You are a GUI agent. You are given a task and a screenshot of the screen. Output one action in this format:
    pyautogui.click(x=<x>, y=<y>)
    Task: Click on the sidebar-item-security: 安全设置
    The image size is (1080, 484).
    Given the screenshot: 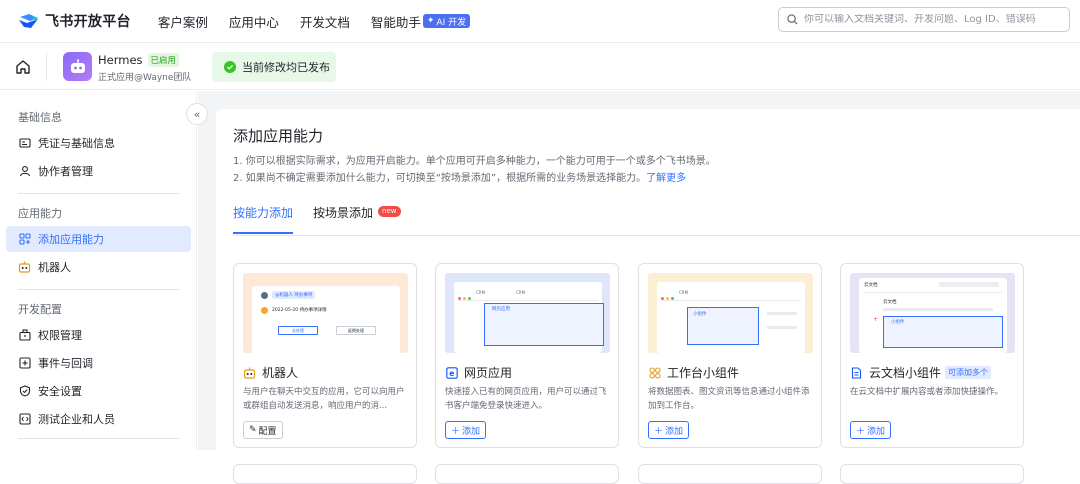 What is the action you would take?
    pyautogui.click(x=98, y=391)
    